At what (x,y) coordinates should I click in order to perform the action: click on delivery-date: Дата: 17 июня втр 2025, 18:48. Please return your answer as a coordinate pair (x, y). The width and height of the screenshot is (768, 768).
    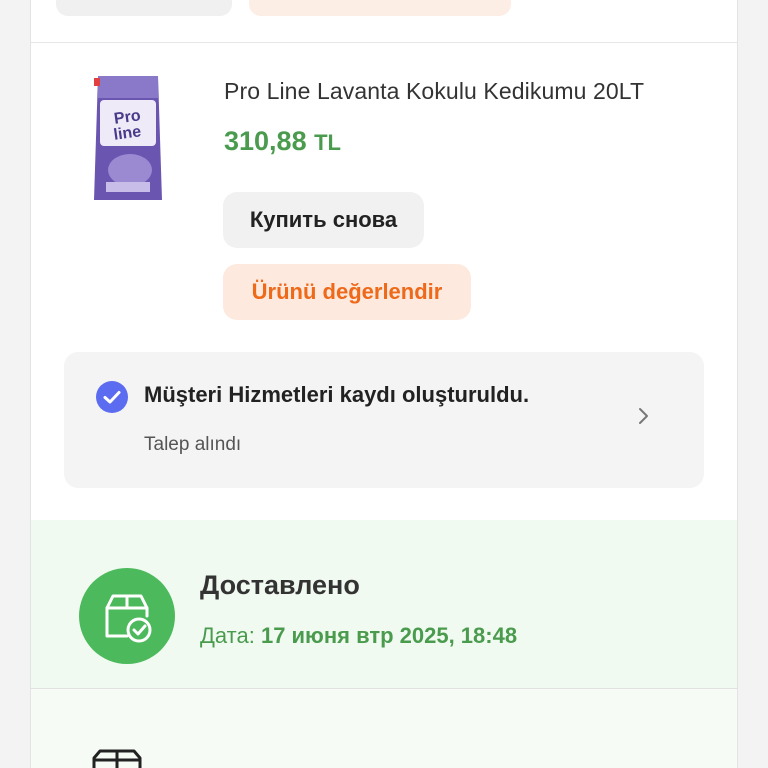
    Looking at the image, I should click on (358, 636).